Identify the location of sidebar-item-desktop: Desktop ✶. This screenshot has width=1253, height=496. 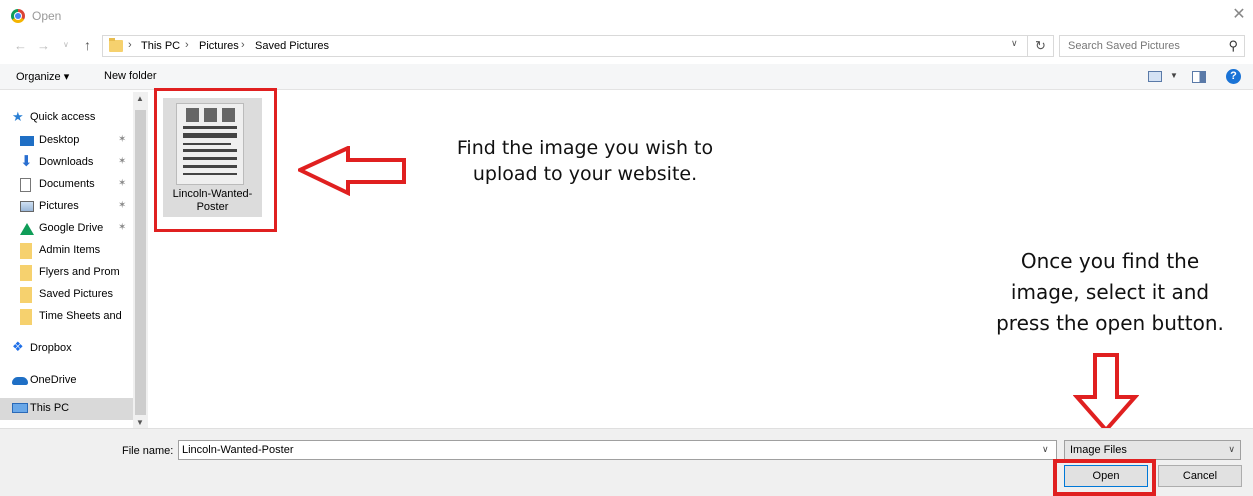
(66, 141).